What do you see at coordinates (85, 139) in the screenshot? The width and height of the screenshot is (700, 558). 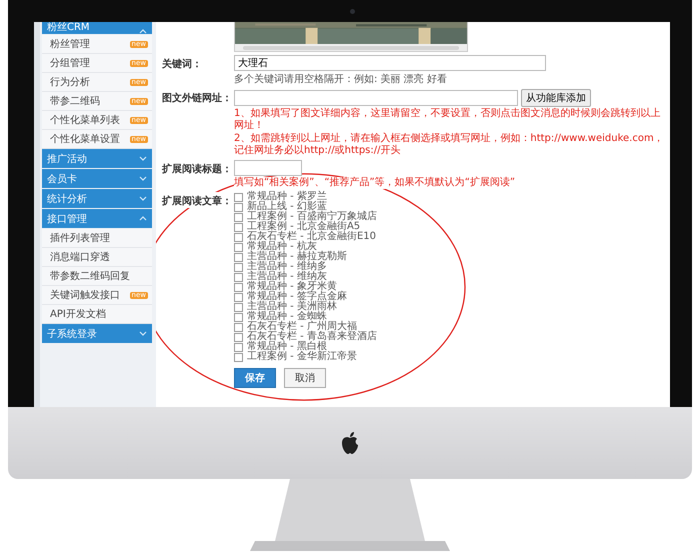 I see `sidebar-item-label: 个性化菜单设置` at bounding box center [85, 139].